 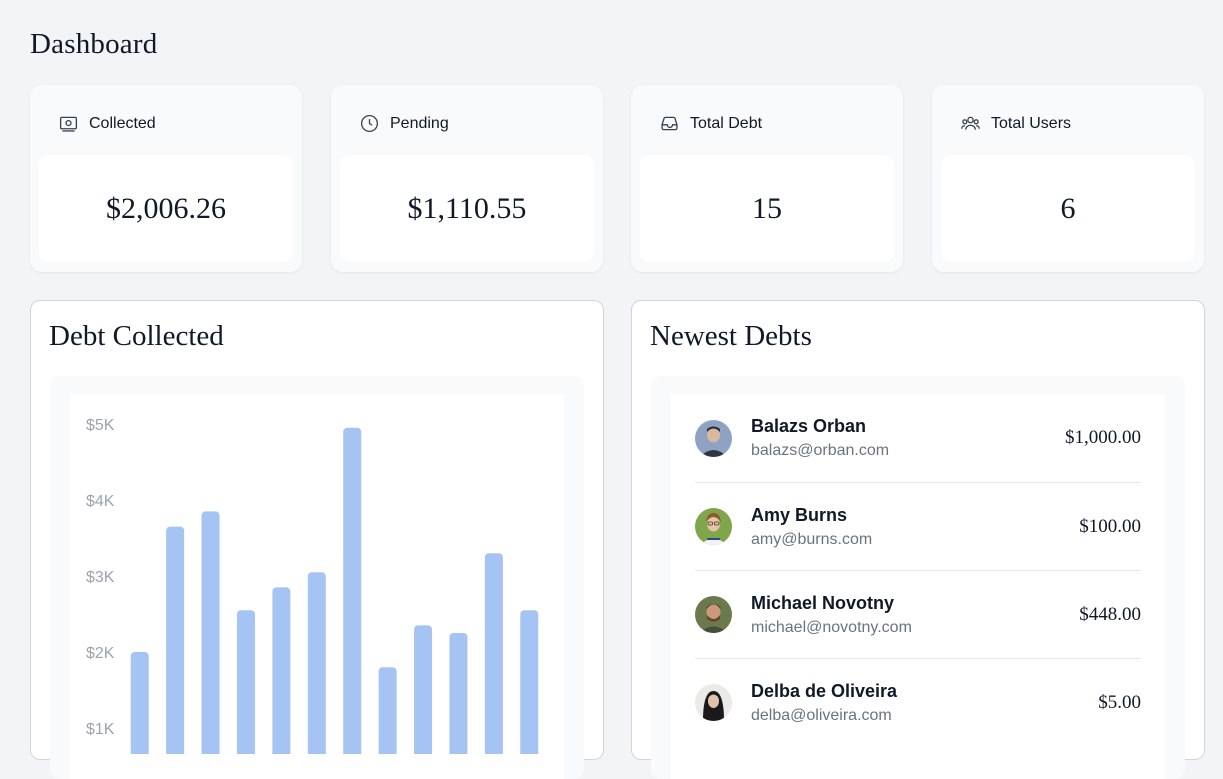 I want to click on stat-card-total-users: Total Users 6, so click(x=1068, y=178).